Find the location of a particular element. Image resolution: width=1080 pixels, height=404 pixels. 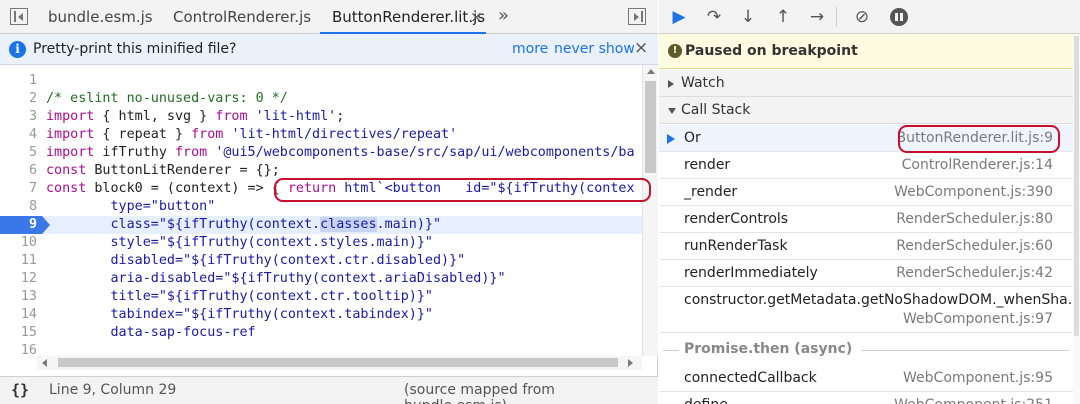

line-number: 3 is located at coordinates (18, 117).